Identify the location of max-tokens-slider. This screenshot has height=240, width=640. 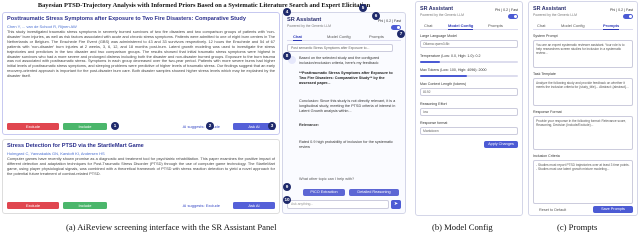
(469, 76).